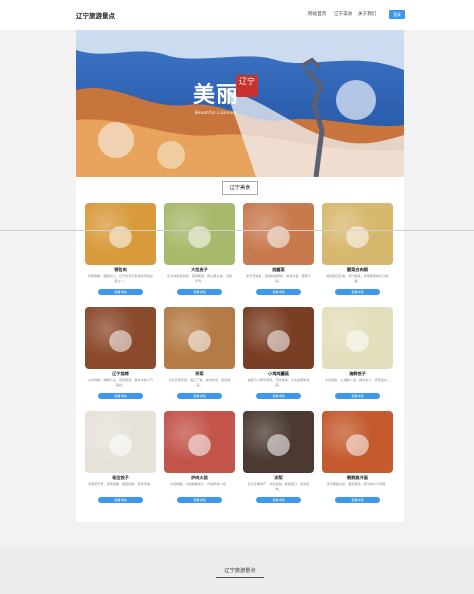 Image resolution: width=474 pixels, height=594 pixels. Describe the element at coordinates (120, 484) in the screenshot. I see `food-desc: 沈阳老字号，皮薄馅嫩，造型别致，百年传承。` at that location.